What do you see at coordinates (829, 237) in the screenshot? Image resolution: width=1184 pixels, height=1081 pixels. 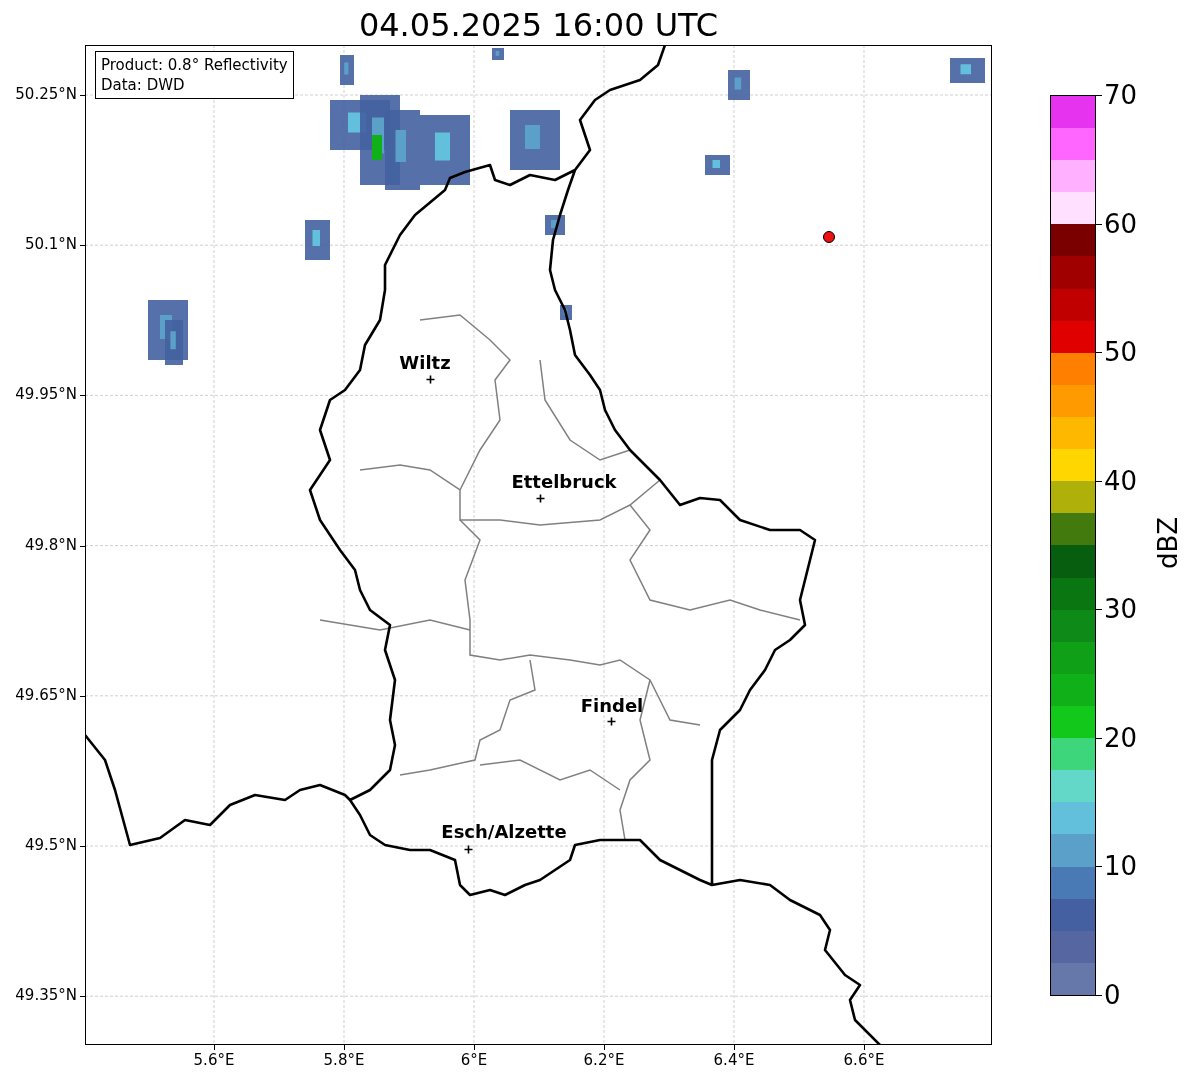 I see `location-marker-icon` at bounding box center [829, 237].